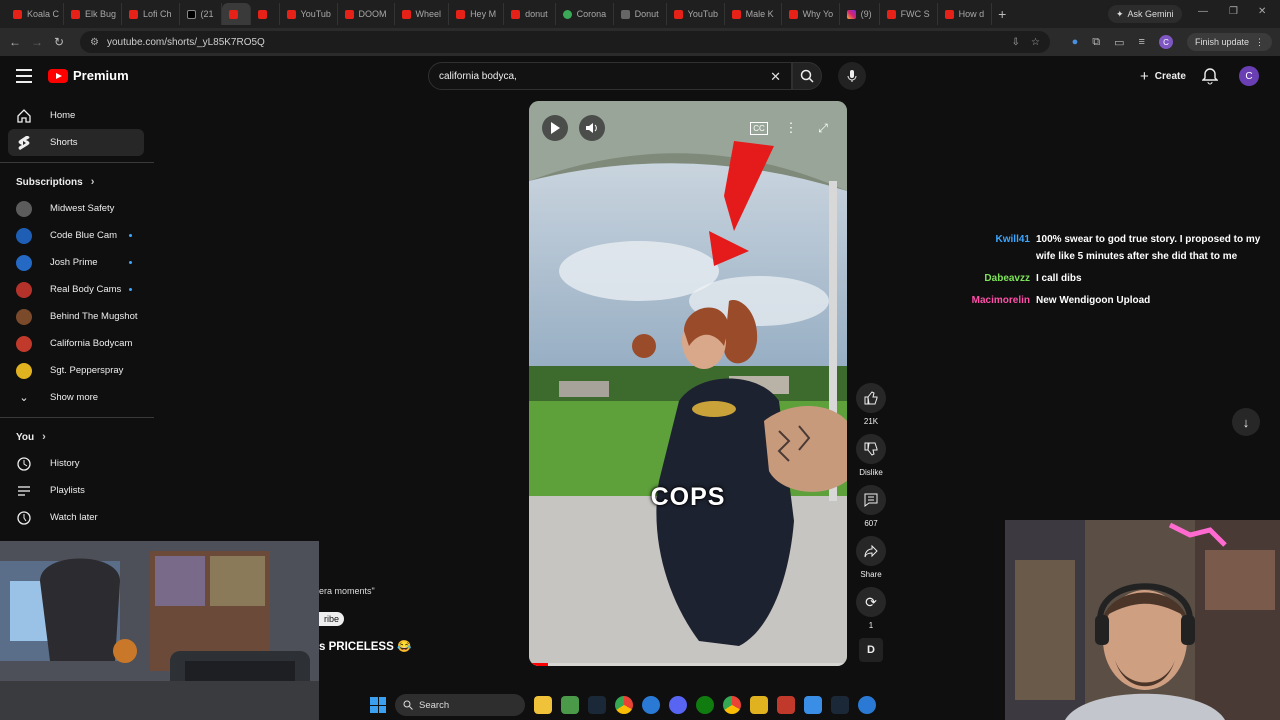 This screenshot has height=720, width=1280. I want to click on sidebar-item-home: Home, so click(77, 115).